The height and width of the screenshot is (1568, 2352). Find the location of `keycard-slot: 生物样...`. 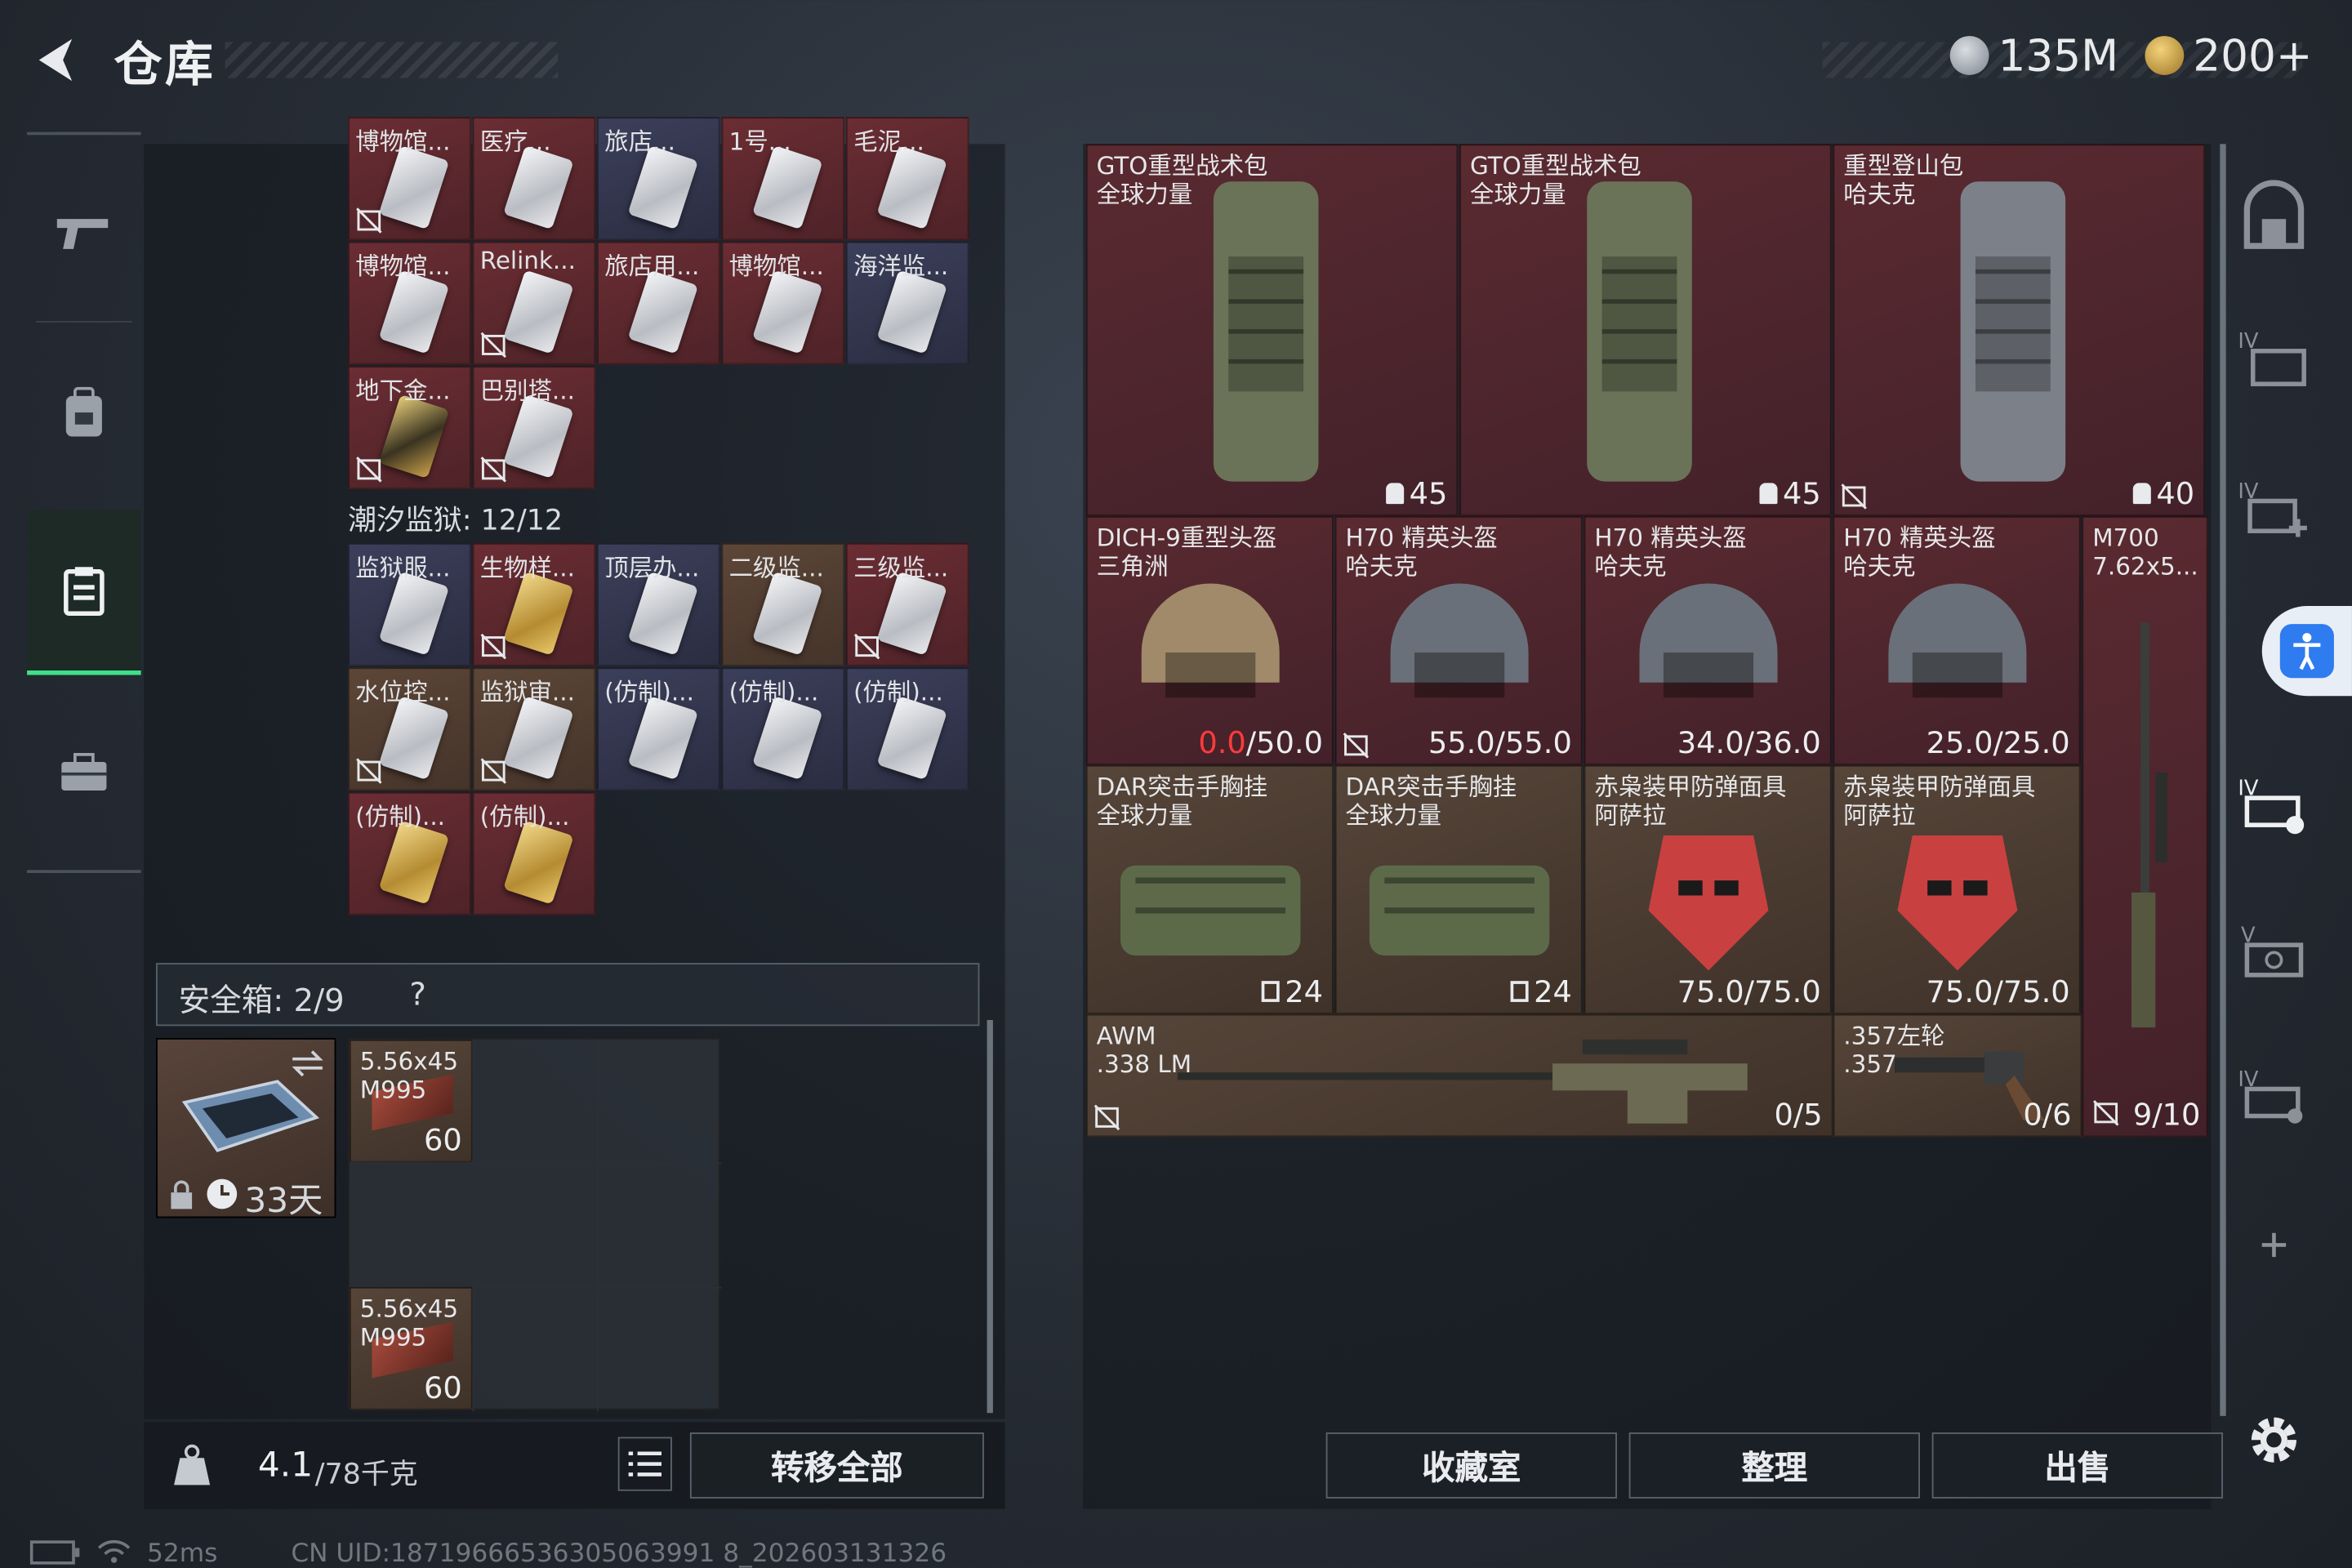

keycard-slot: 生物样... is located at coordinates (534, 604).